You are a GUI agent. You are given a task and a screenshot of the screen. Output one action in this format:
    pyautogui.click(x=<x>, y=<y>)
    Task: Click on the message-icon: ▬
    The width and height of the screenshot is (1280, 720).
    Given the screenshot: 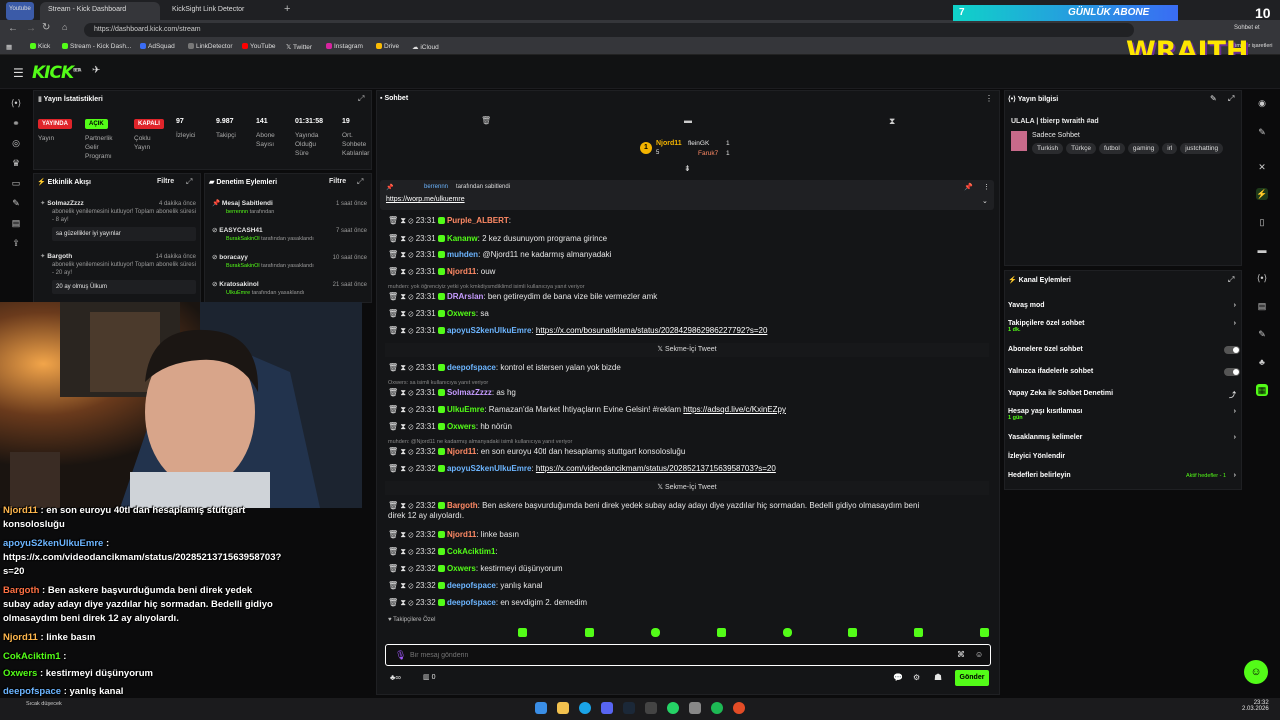 What is the action you would take?
    pyautogui.click(x=688, y=120)
    